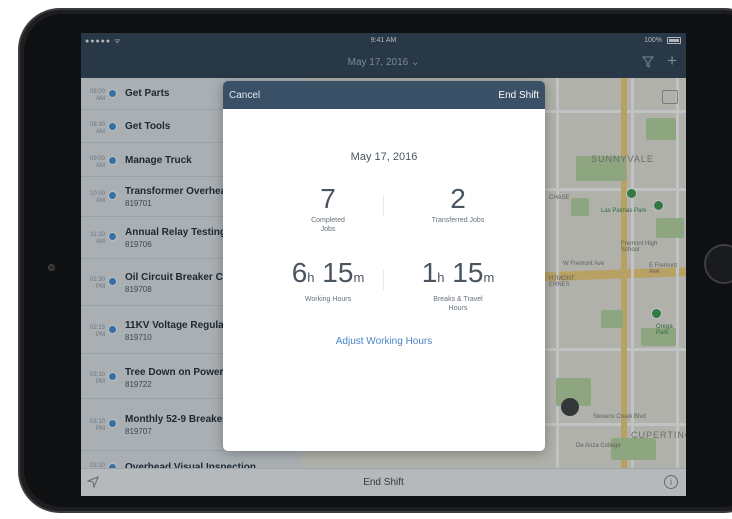 The height and width of the screenshot is (519, 732). What do you see at coordinates (468, 272) in the screenshot?
I see `breaks-m: 15` at bounding box center [468, 272].